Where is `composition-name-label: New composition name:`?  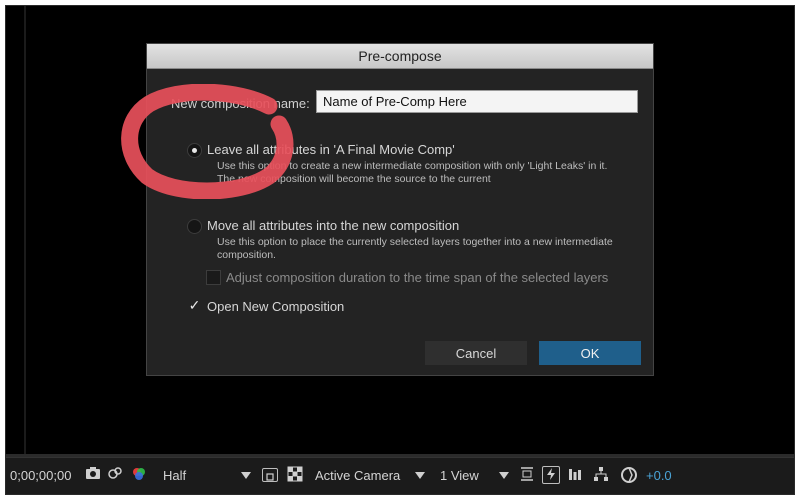 composition-name-label: New composition name: is located at coordinates (240, 103).